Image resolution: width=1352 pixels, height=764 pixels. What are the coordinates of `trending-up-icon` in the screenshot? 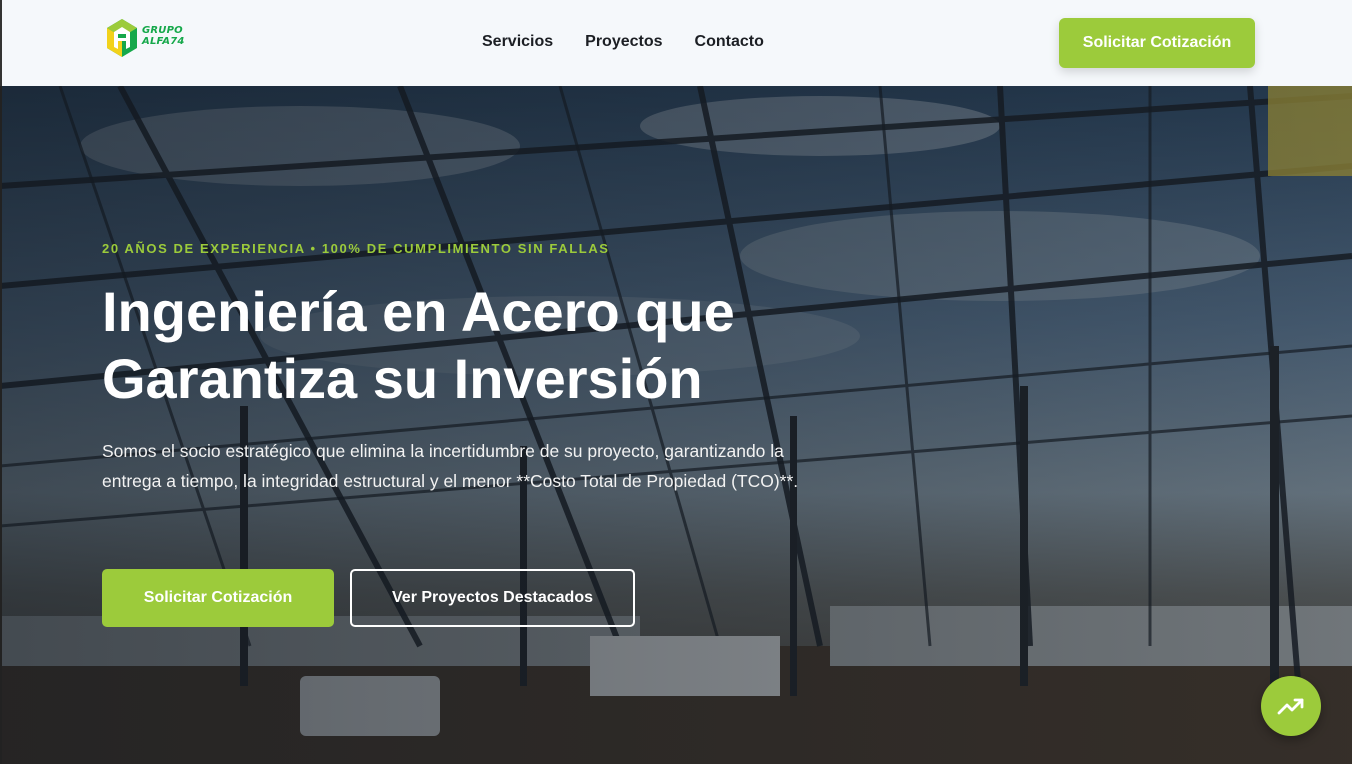 It's located at (1290, 706).